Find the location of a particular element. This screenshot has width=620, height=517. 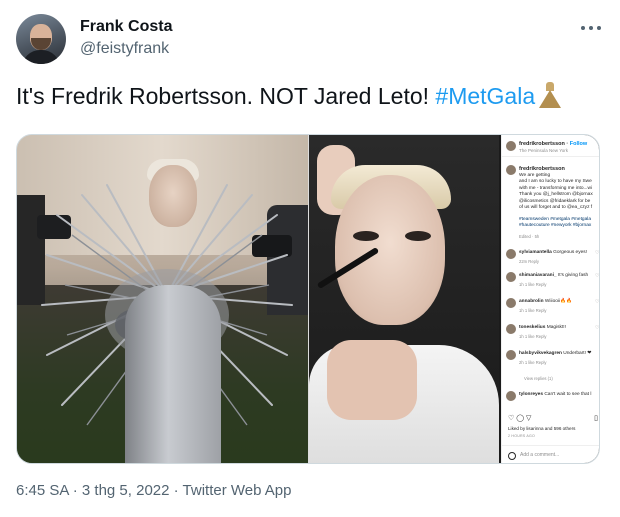

instagram-username: fredrikrobertsson · Follow is located at coordinates (553, 144).